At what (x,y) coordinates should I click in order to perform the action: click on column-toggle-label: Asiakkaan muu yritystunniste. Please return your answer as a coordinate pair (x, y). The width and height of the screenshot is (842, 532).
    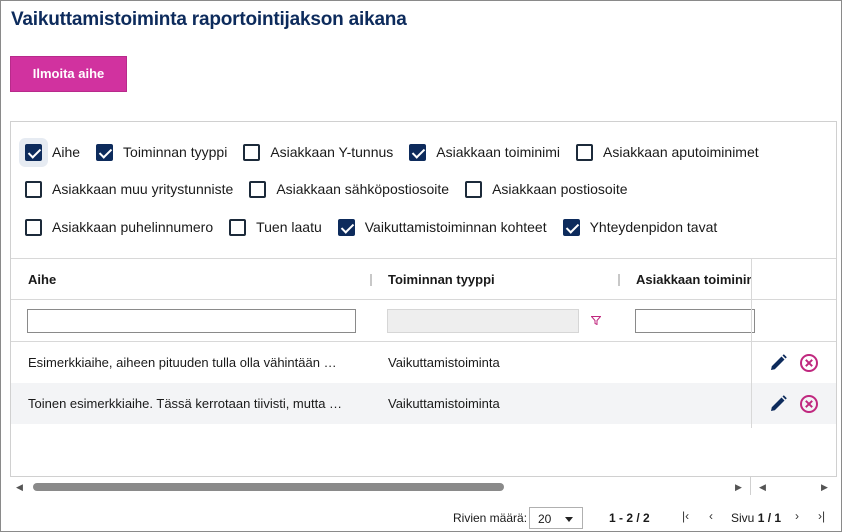
    Looking at the image, I should click on (143, 189).